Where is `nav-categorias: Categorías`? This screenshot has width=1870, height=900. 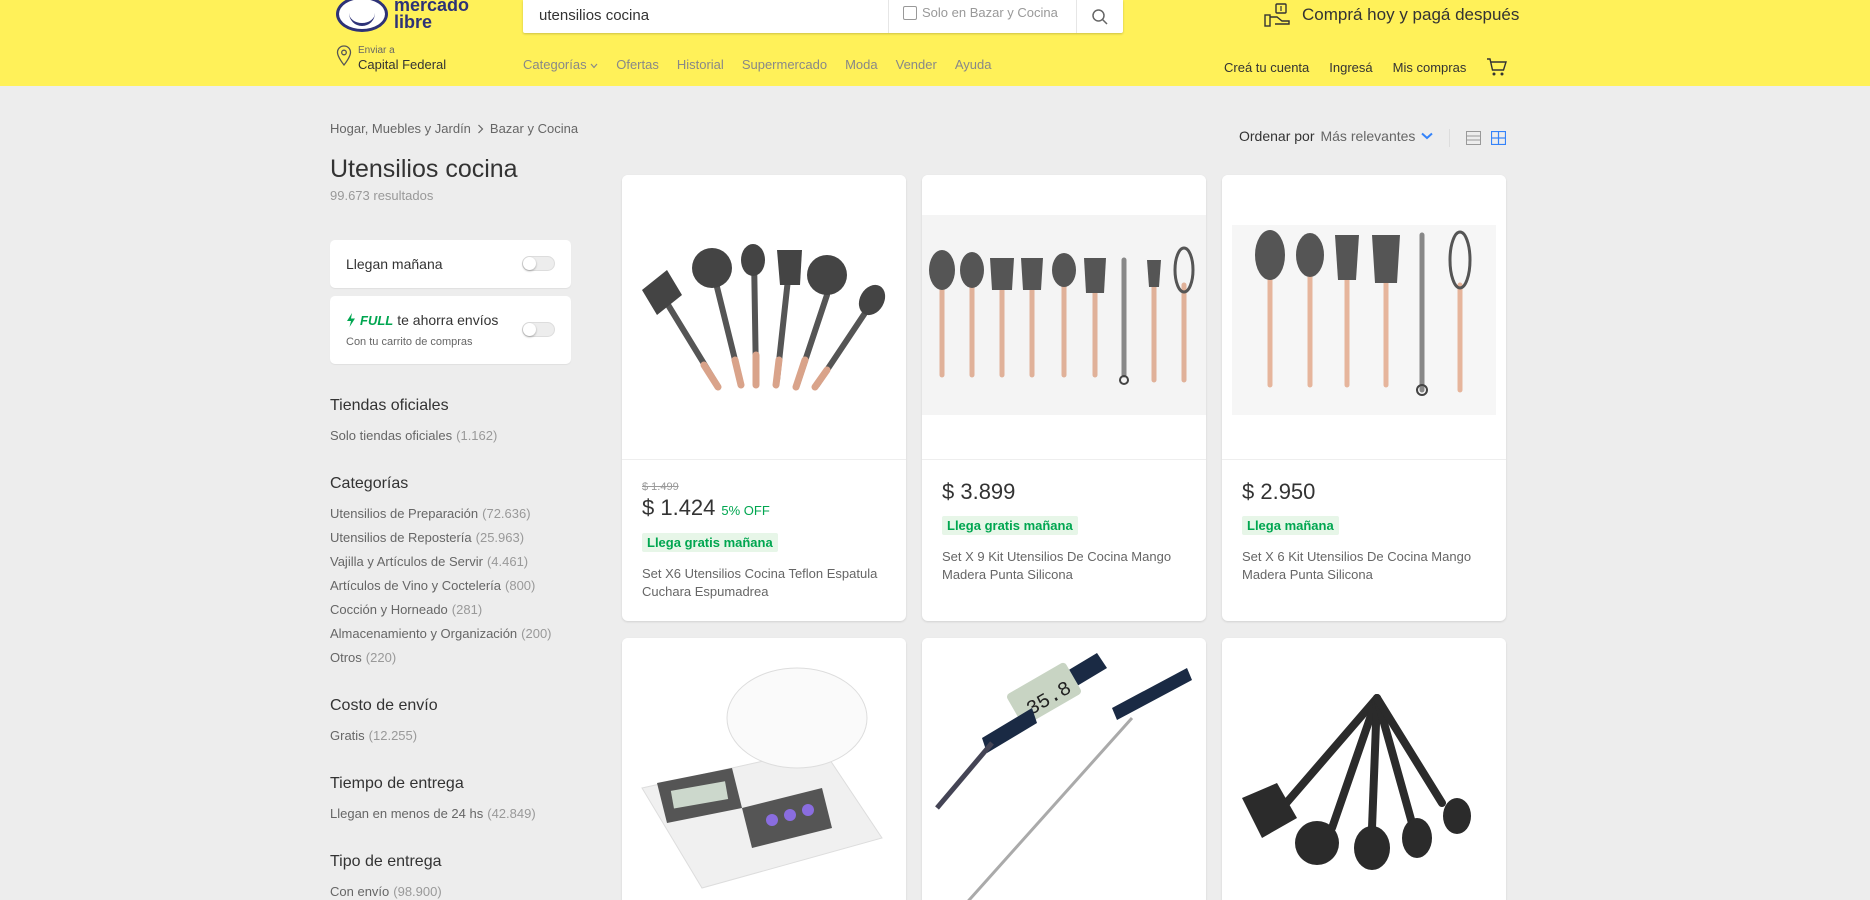
nav-categorias: Categorías is located at coordinates (560, 64).